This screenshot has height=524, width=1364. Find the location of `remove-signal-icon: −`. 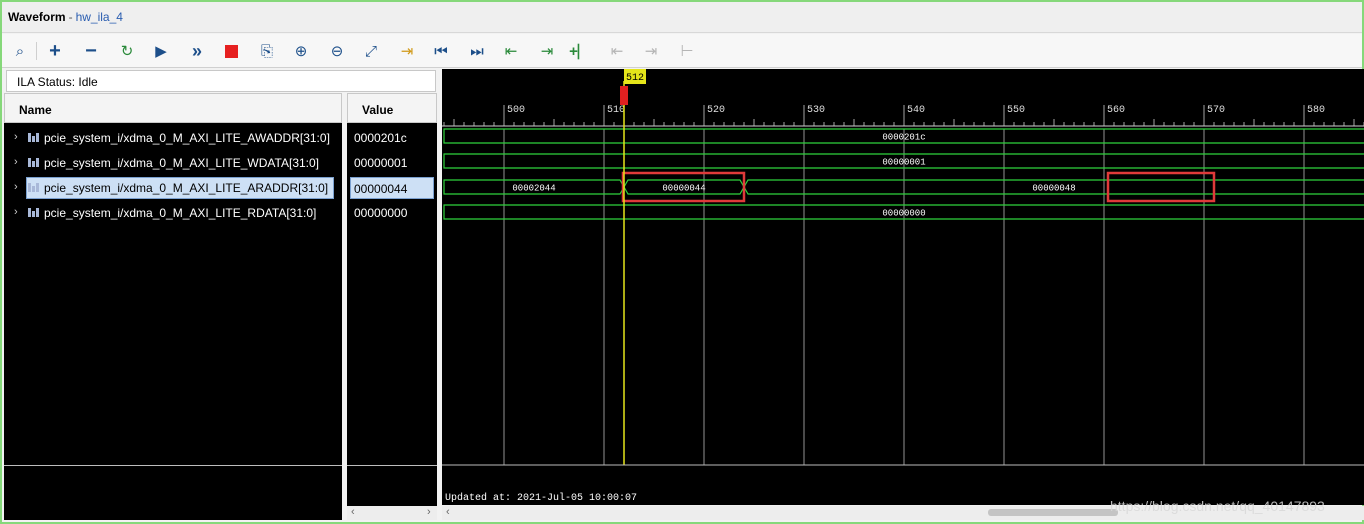

remove-signal-icon: − is located at coordinates (91, 51).